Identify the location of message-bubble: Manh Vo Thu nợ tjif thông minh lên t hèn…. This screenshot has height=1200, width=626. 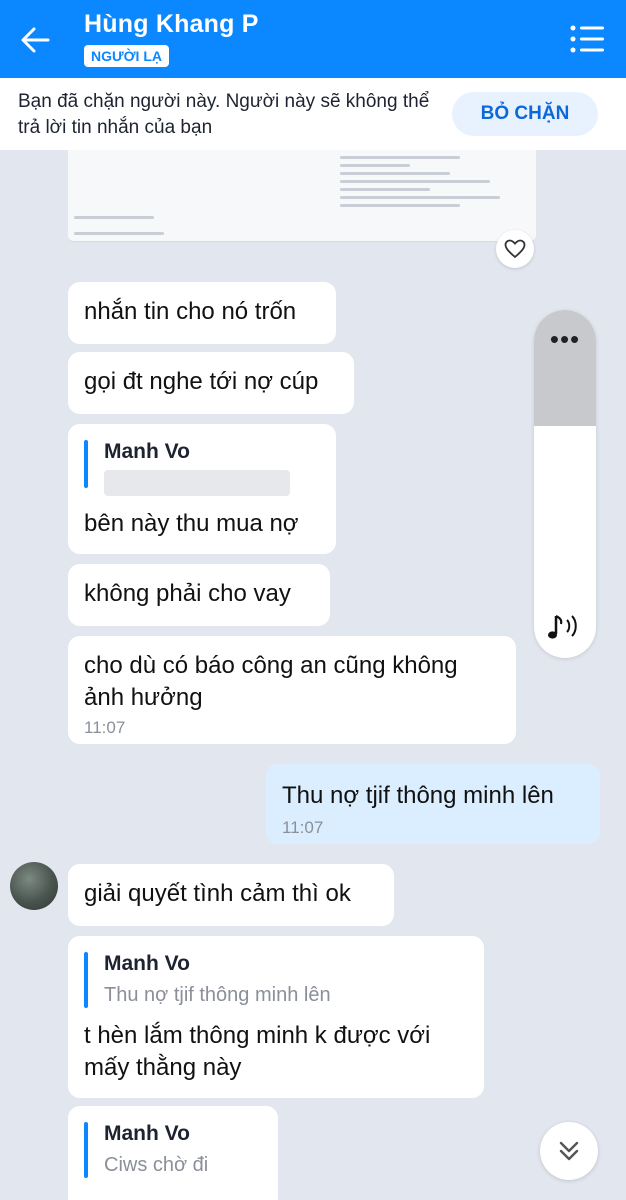
(276, 1017).